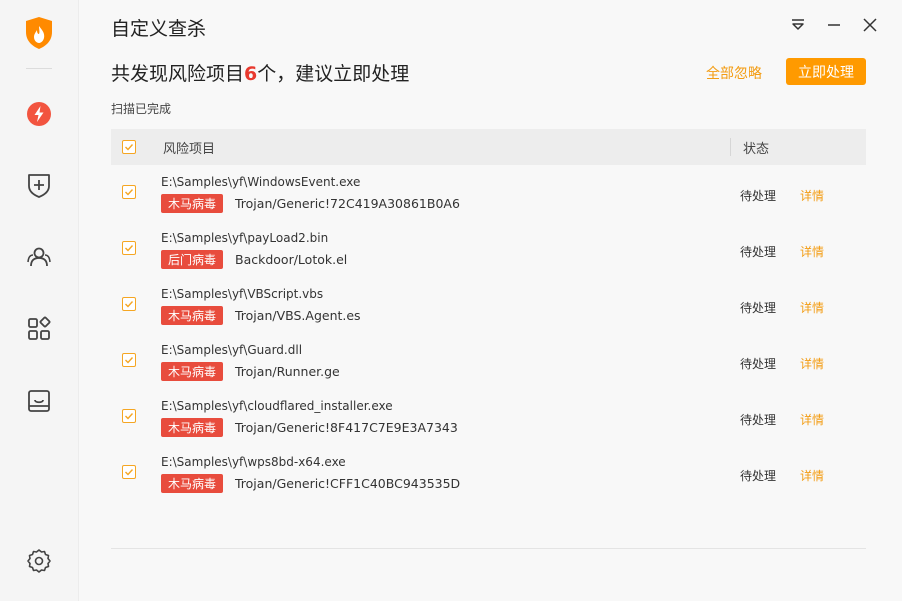 This screenshot has width=902, height=601. I want to click on lightning-icon, so click(39, 114).